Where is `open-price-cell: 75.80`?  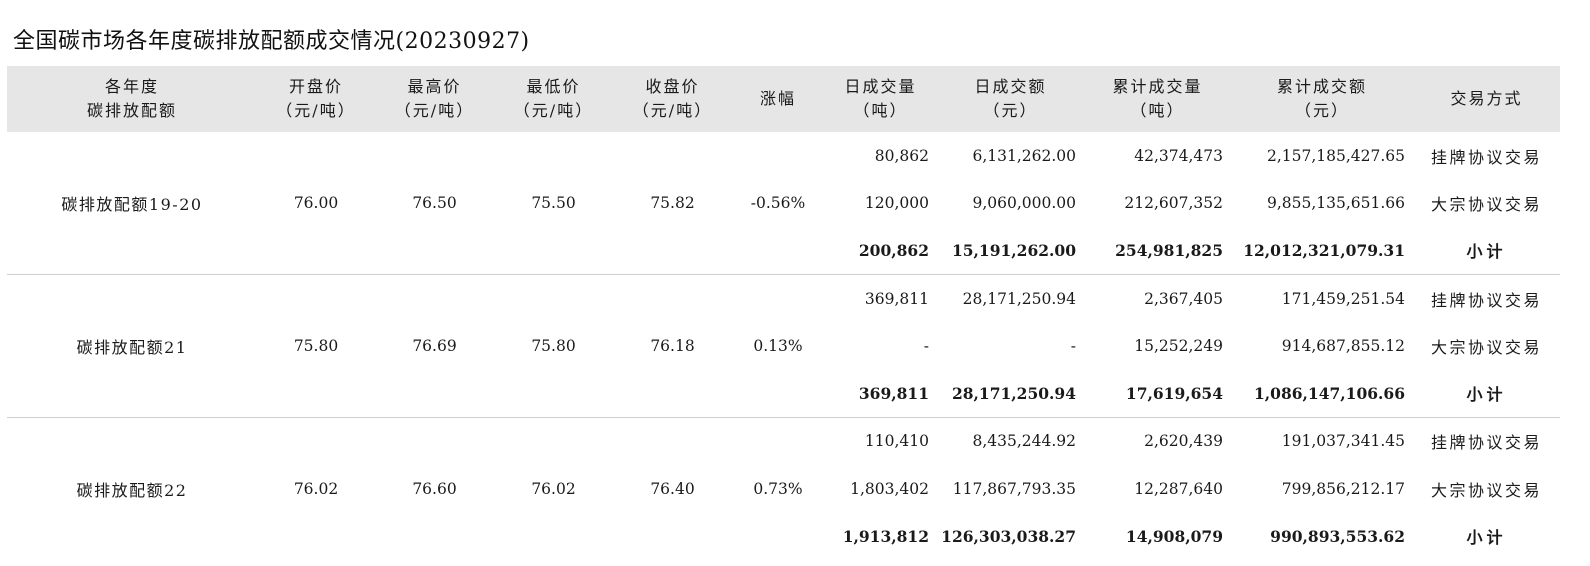
open-price-cell: 75.80 is located at coordinates (316, 346).